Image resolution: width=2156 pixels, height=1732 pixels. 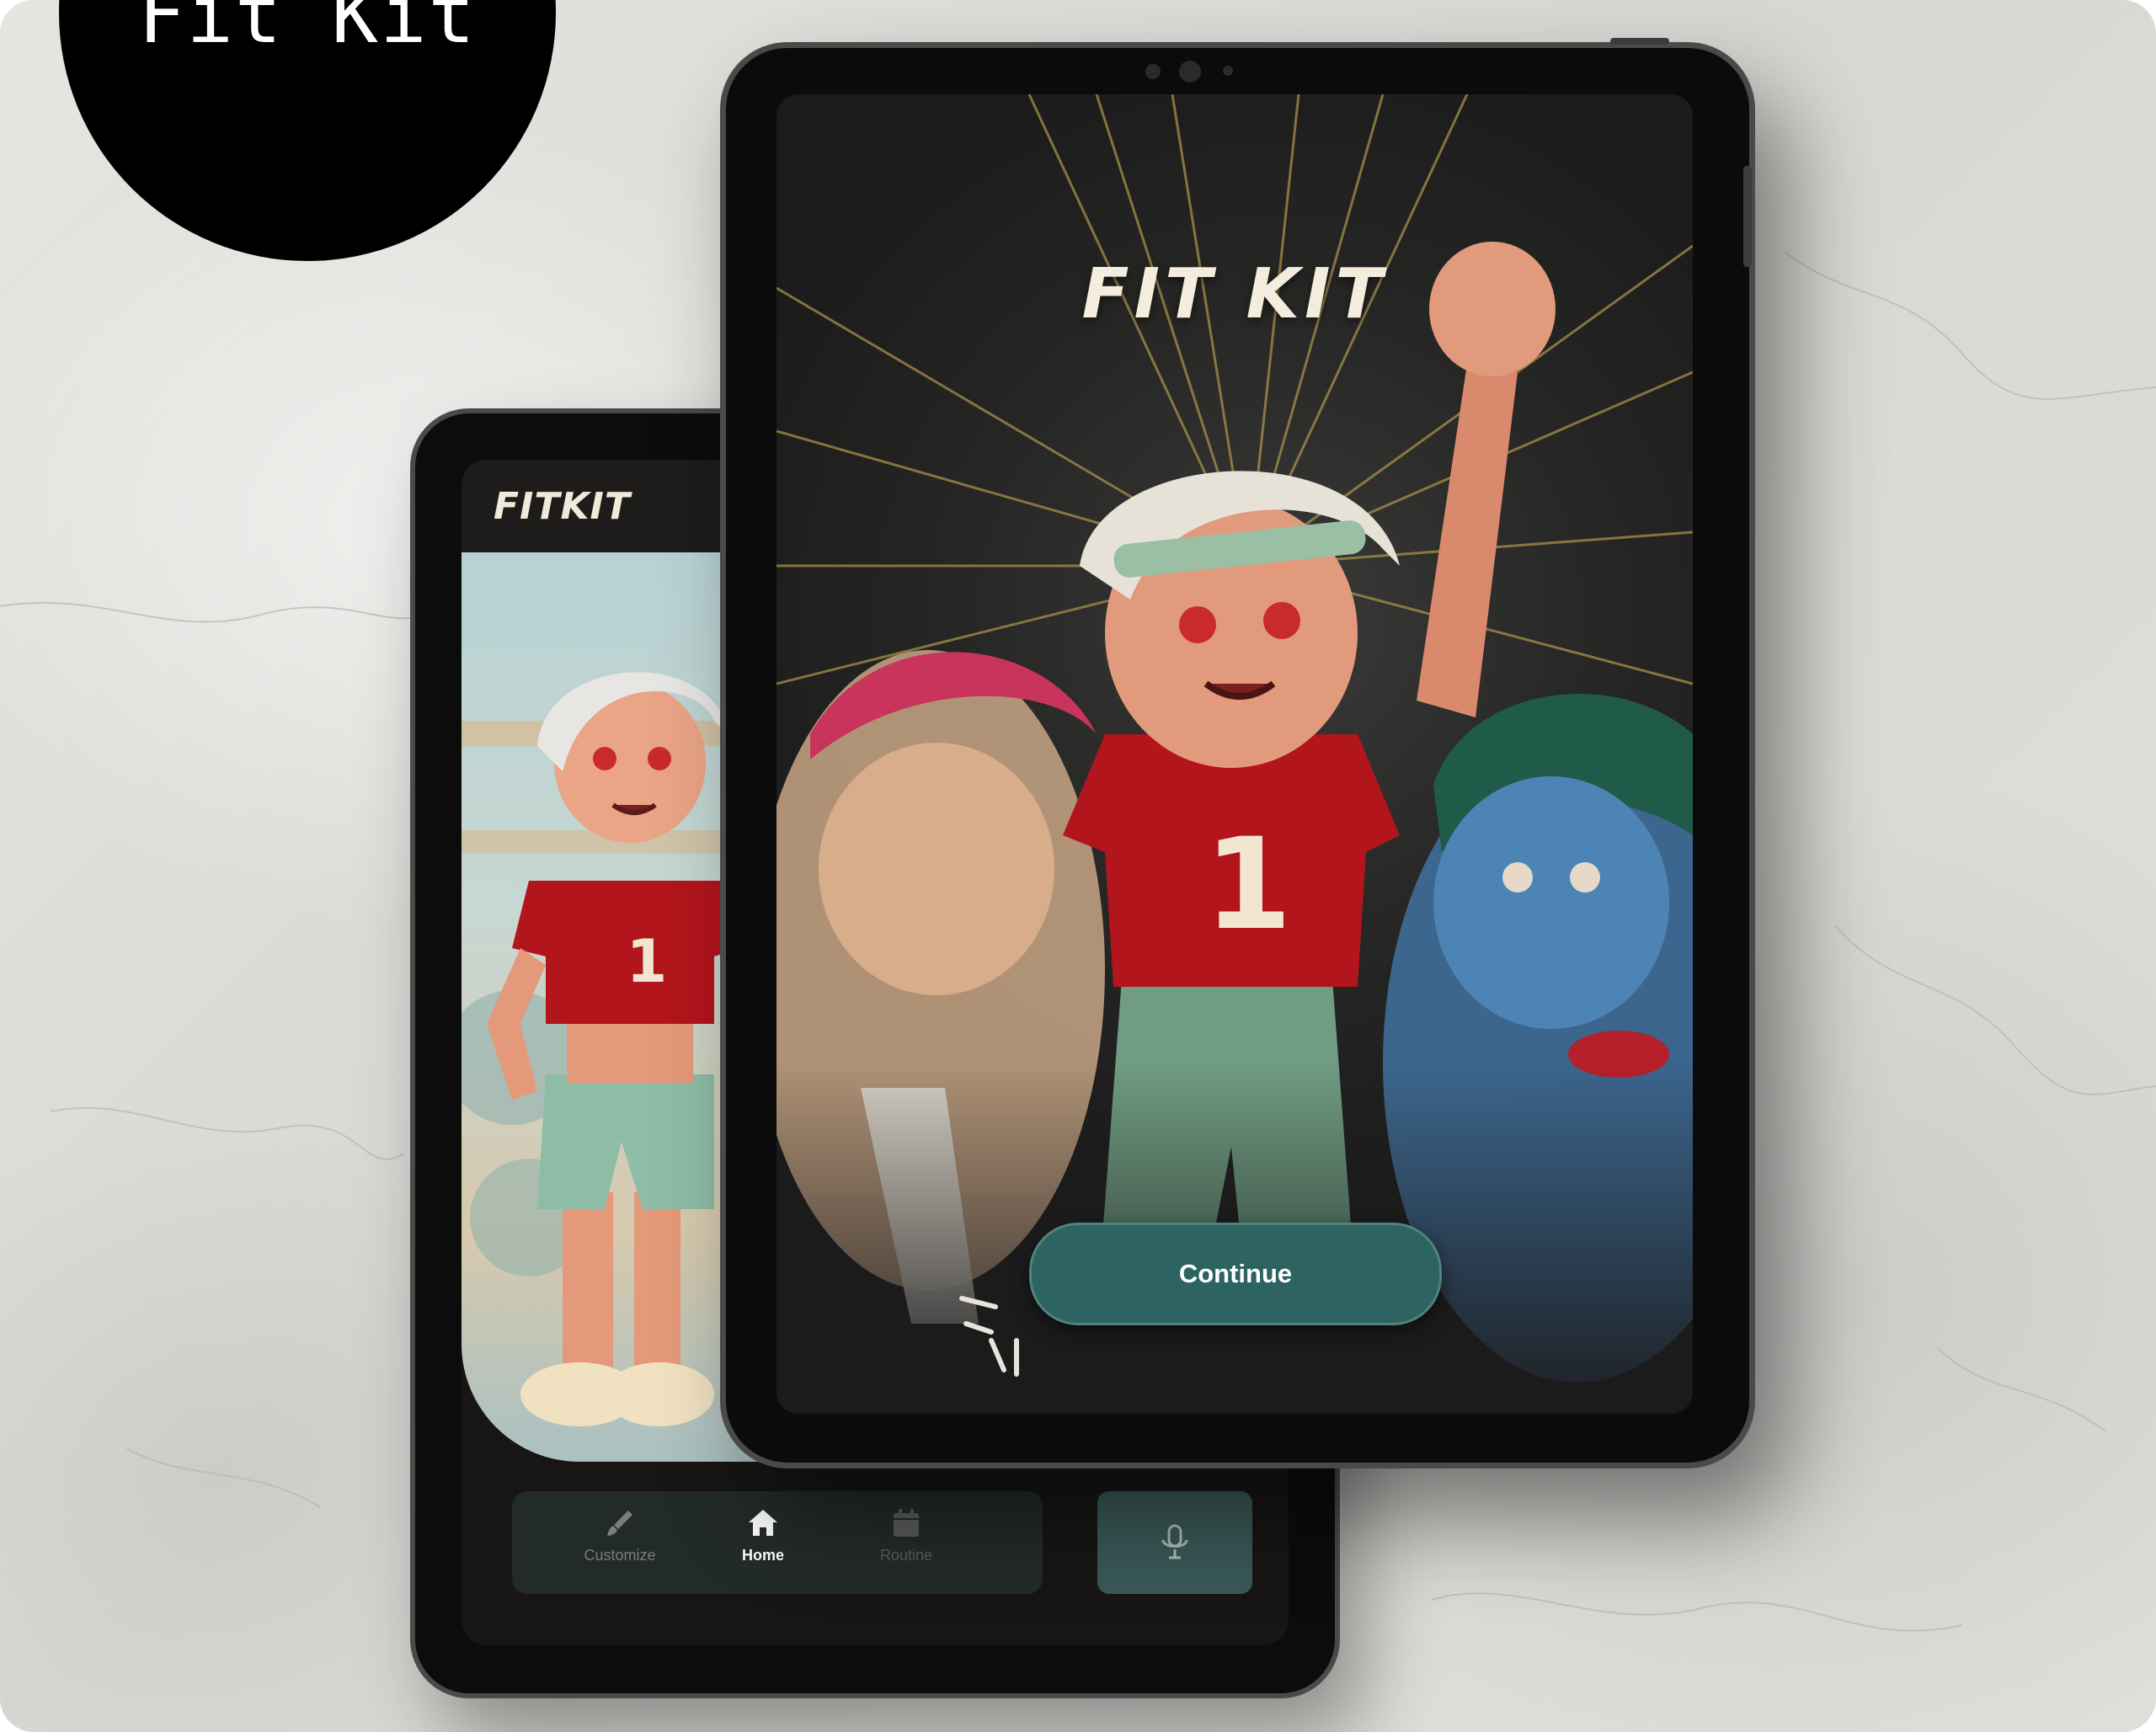 I want to click on calendar-icon, so click(x=907, y=1523).